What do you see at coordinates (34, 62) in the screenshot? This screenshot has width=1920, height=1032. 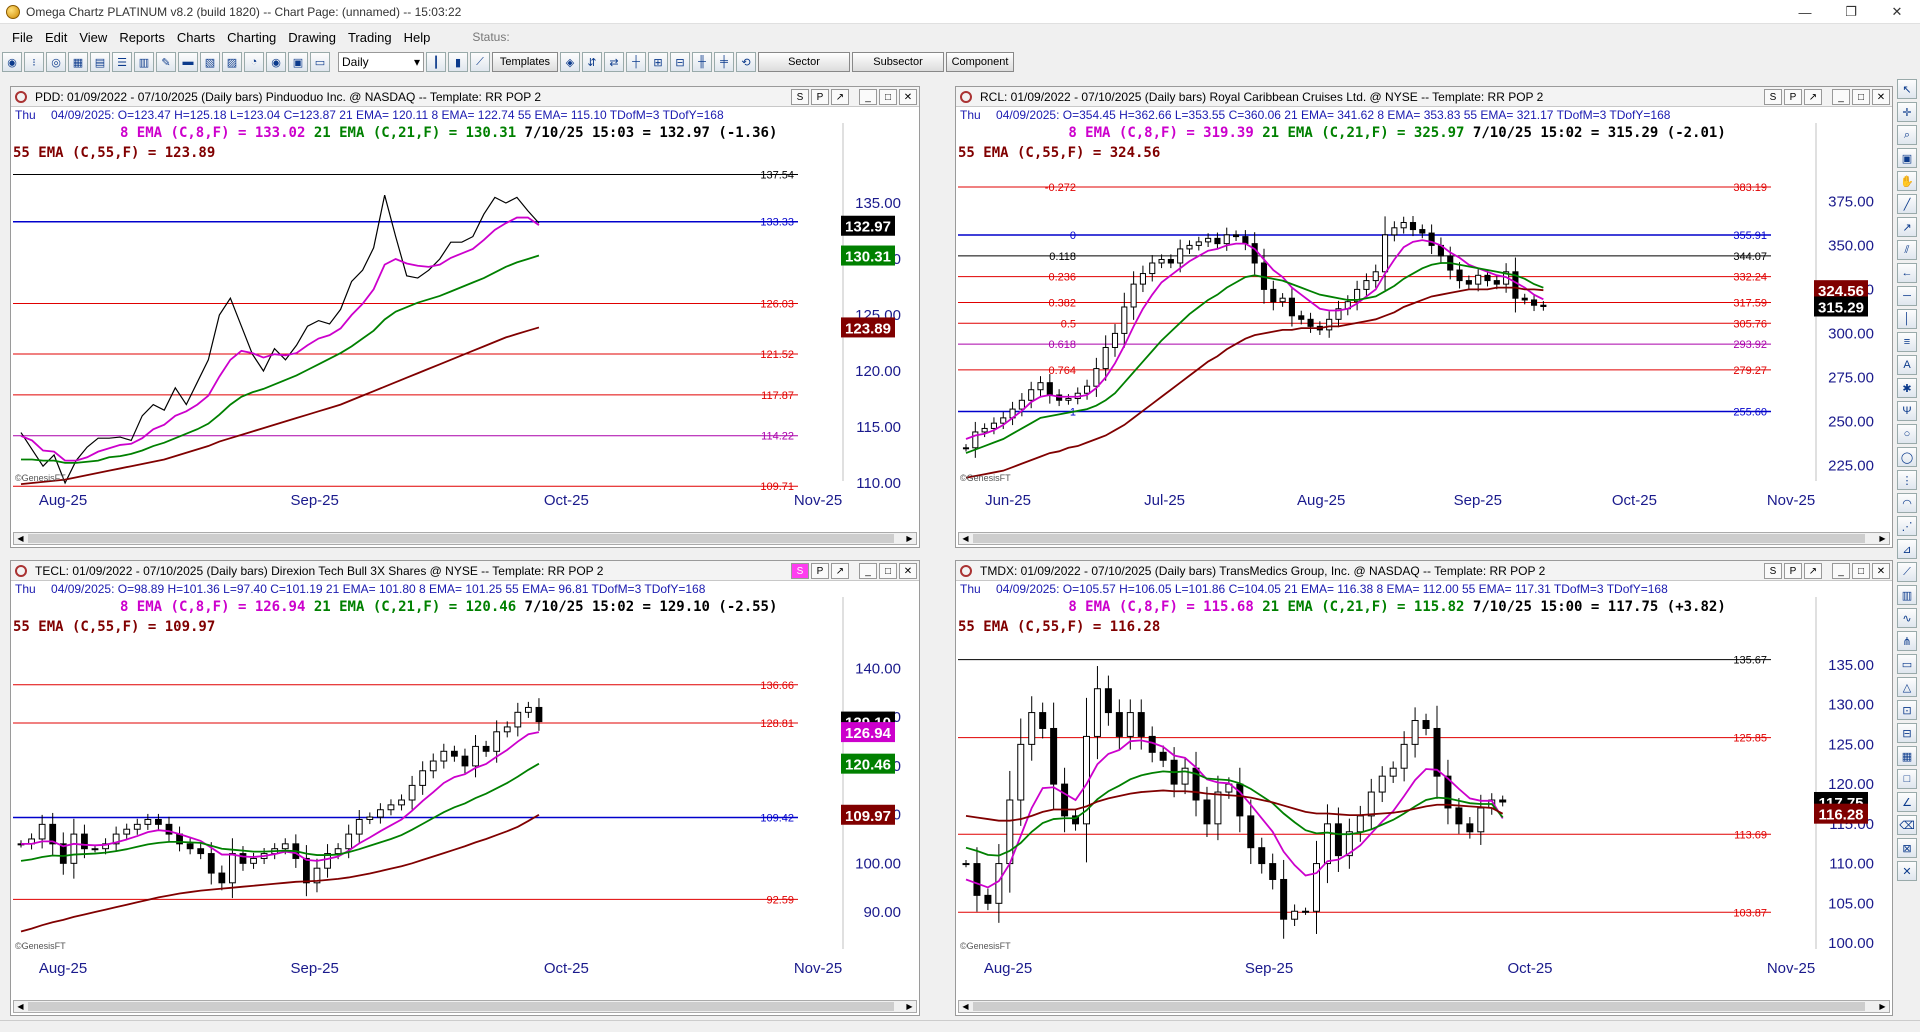 I see `traffic-light-icon: ⁝` at bounding box center [34, 62].